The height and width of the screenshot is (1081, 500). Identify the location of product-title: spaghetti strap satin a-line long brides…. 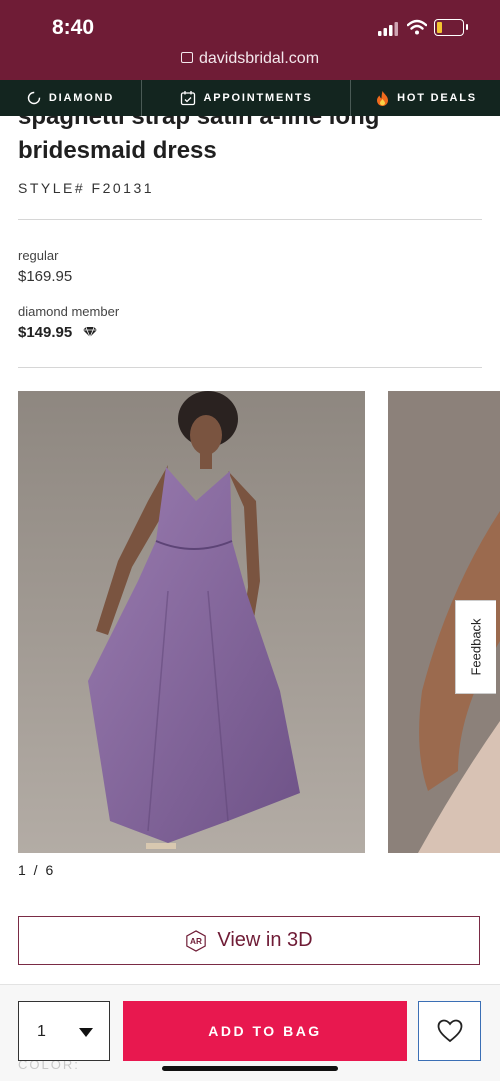
(199, 140).